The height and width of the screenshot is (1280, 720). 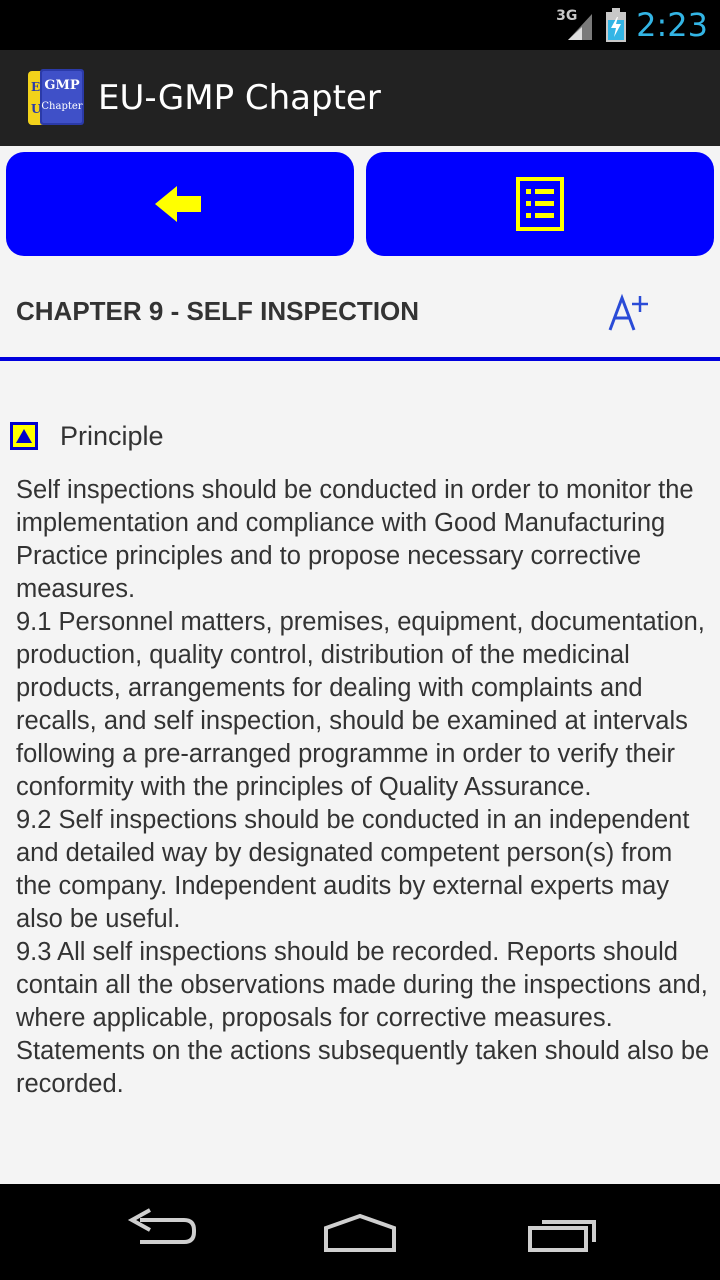 I want to click on previous-button, so click(x=180, y=204).